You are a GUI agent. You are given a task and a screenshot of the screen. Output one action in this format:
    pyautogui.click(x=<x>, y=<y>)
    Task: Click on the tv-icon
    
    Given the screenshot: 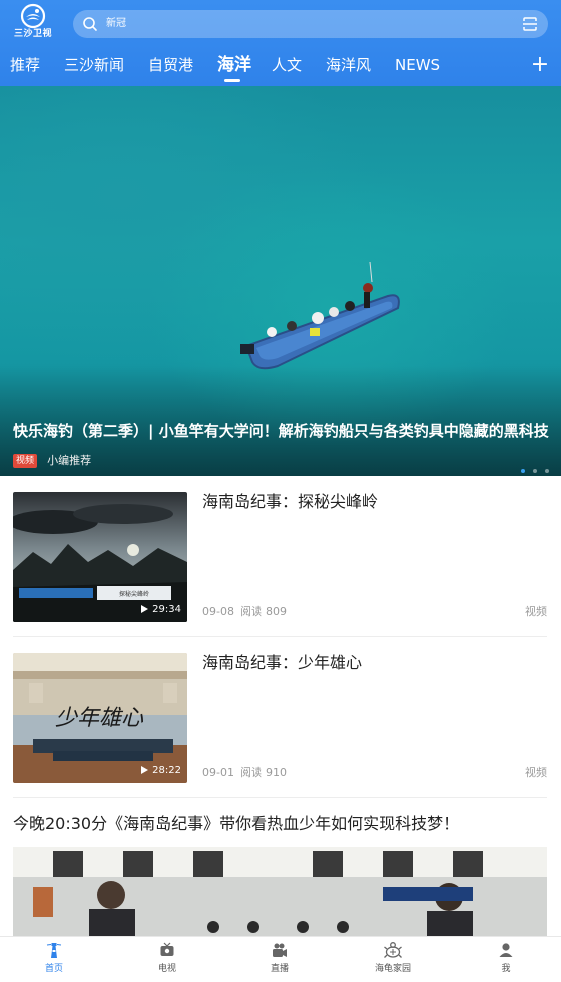 What is the action you would take?
    pyautogui.click(x=167, y=949)
    